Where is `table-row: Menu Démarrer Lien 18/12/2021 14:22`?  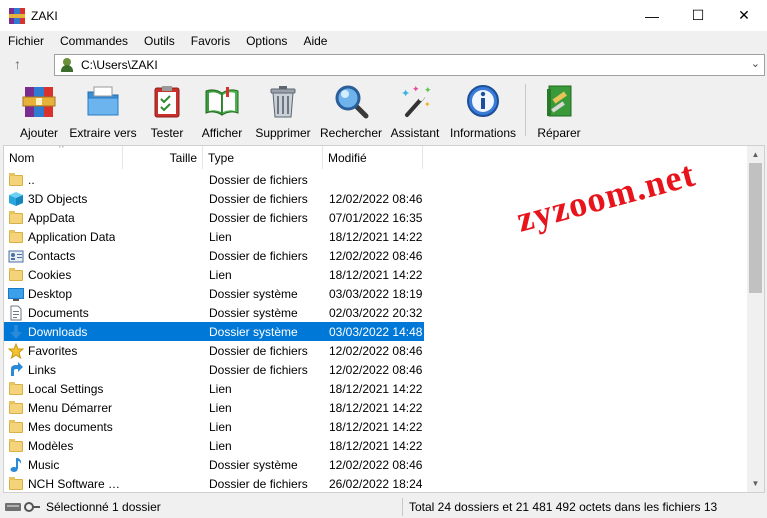 table-row: Menu Démarrer Lien 18/12/2021 14:22 is located at coordinates (376, 407).